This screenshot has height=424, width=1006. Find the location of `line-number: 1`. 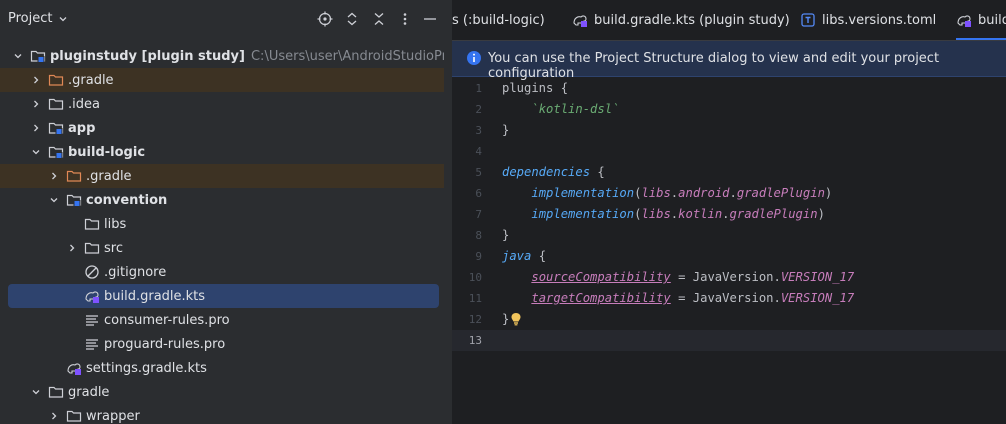

line-number: 1 is located at coordinates (478, 88).